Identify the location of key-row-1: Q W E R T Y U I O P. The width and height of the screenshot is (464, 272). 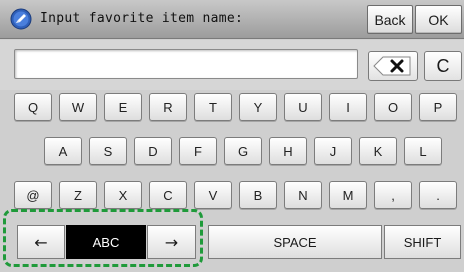
(232, 113).